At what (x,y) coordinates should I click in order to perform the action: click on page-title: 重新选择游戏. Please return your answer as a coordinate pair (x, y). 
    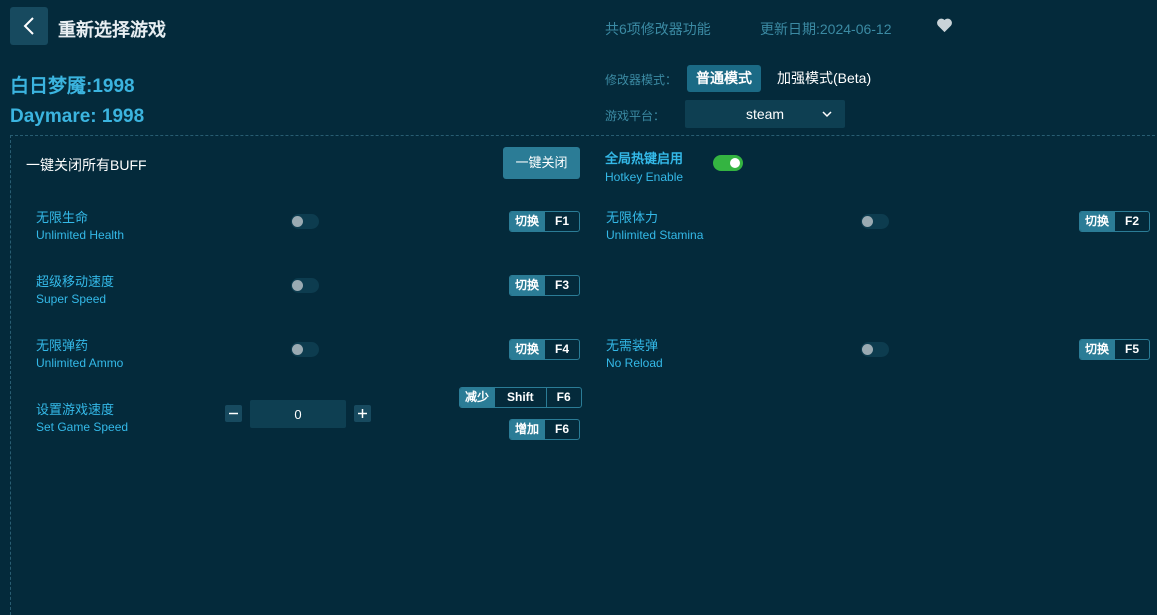
    Looking at the image, I should click on (112, 30).